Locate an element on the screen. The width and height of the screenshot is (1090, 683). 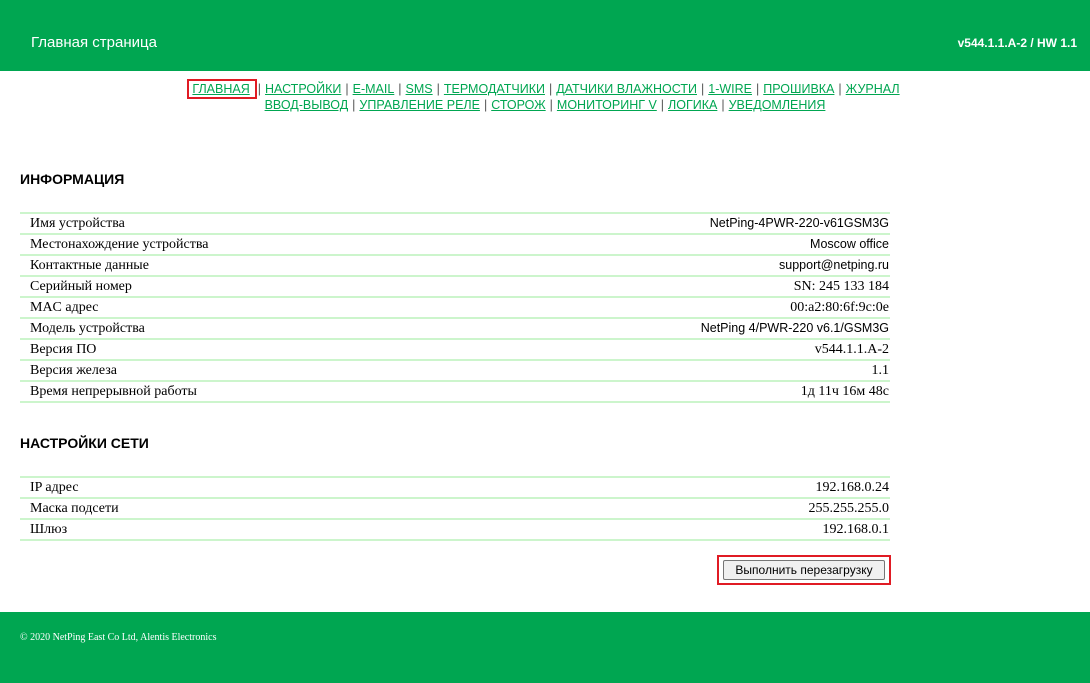
nav-link-watchdog: СТОРОЖ is located at coordinates (518, 105).